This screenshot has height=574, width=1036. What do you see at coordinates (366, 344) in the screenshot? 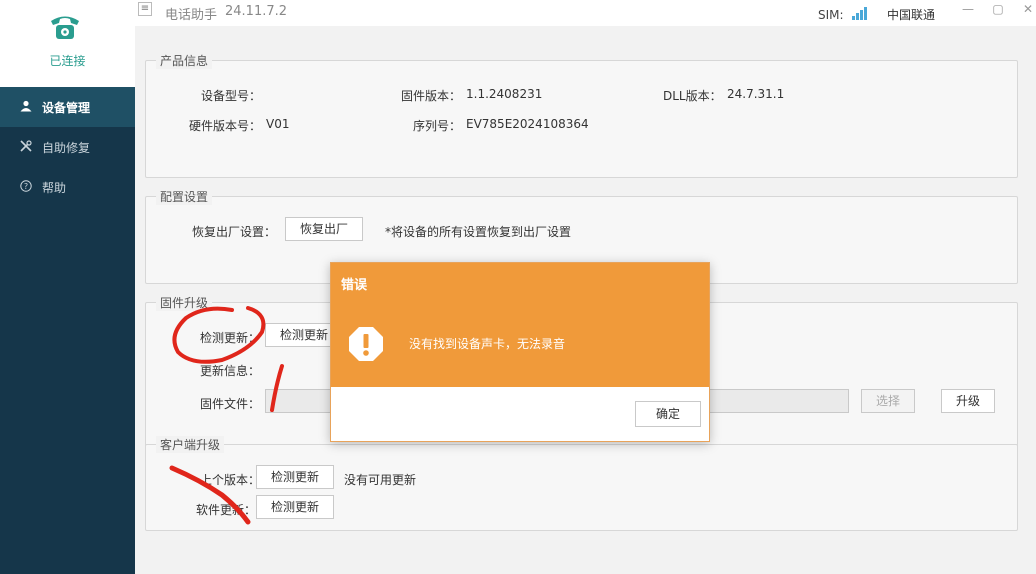
I see `warning-icon` at bounding box center [366, 344].